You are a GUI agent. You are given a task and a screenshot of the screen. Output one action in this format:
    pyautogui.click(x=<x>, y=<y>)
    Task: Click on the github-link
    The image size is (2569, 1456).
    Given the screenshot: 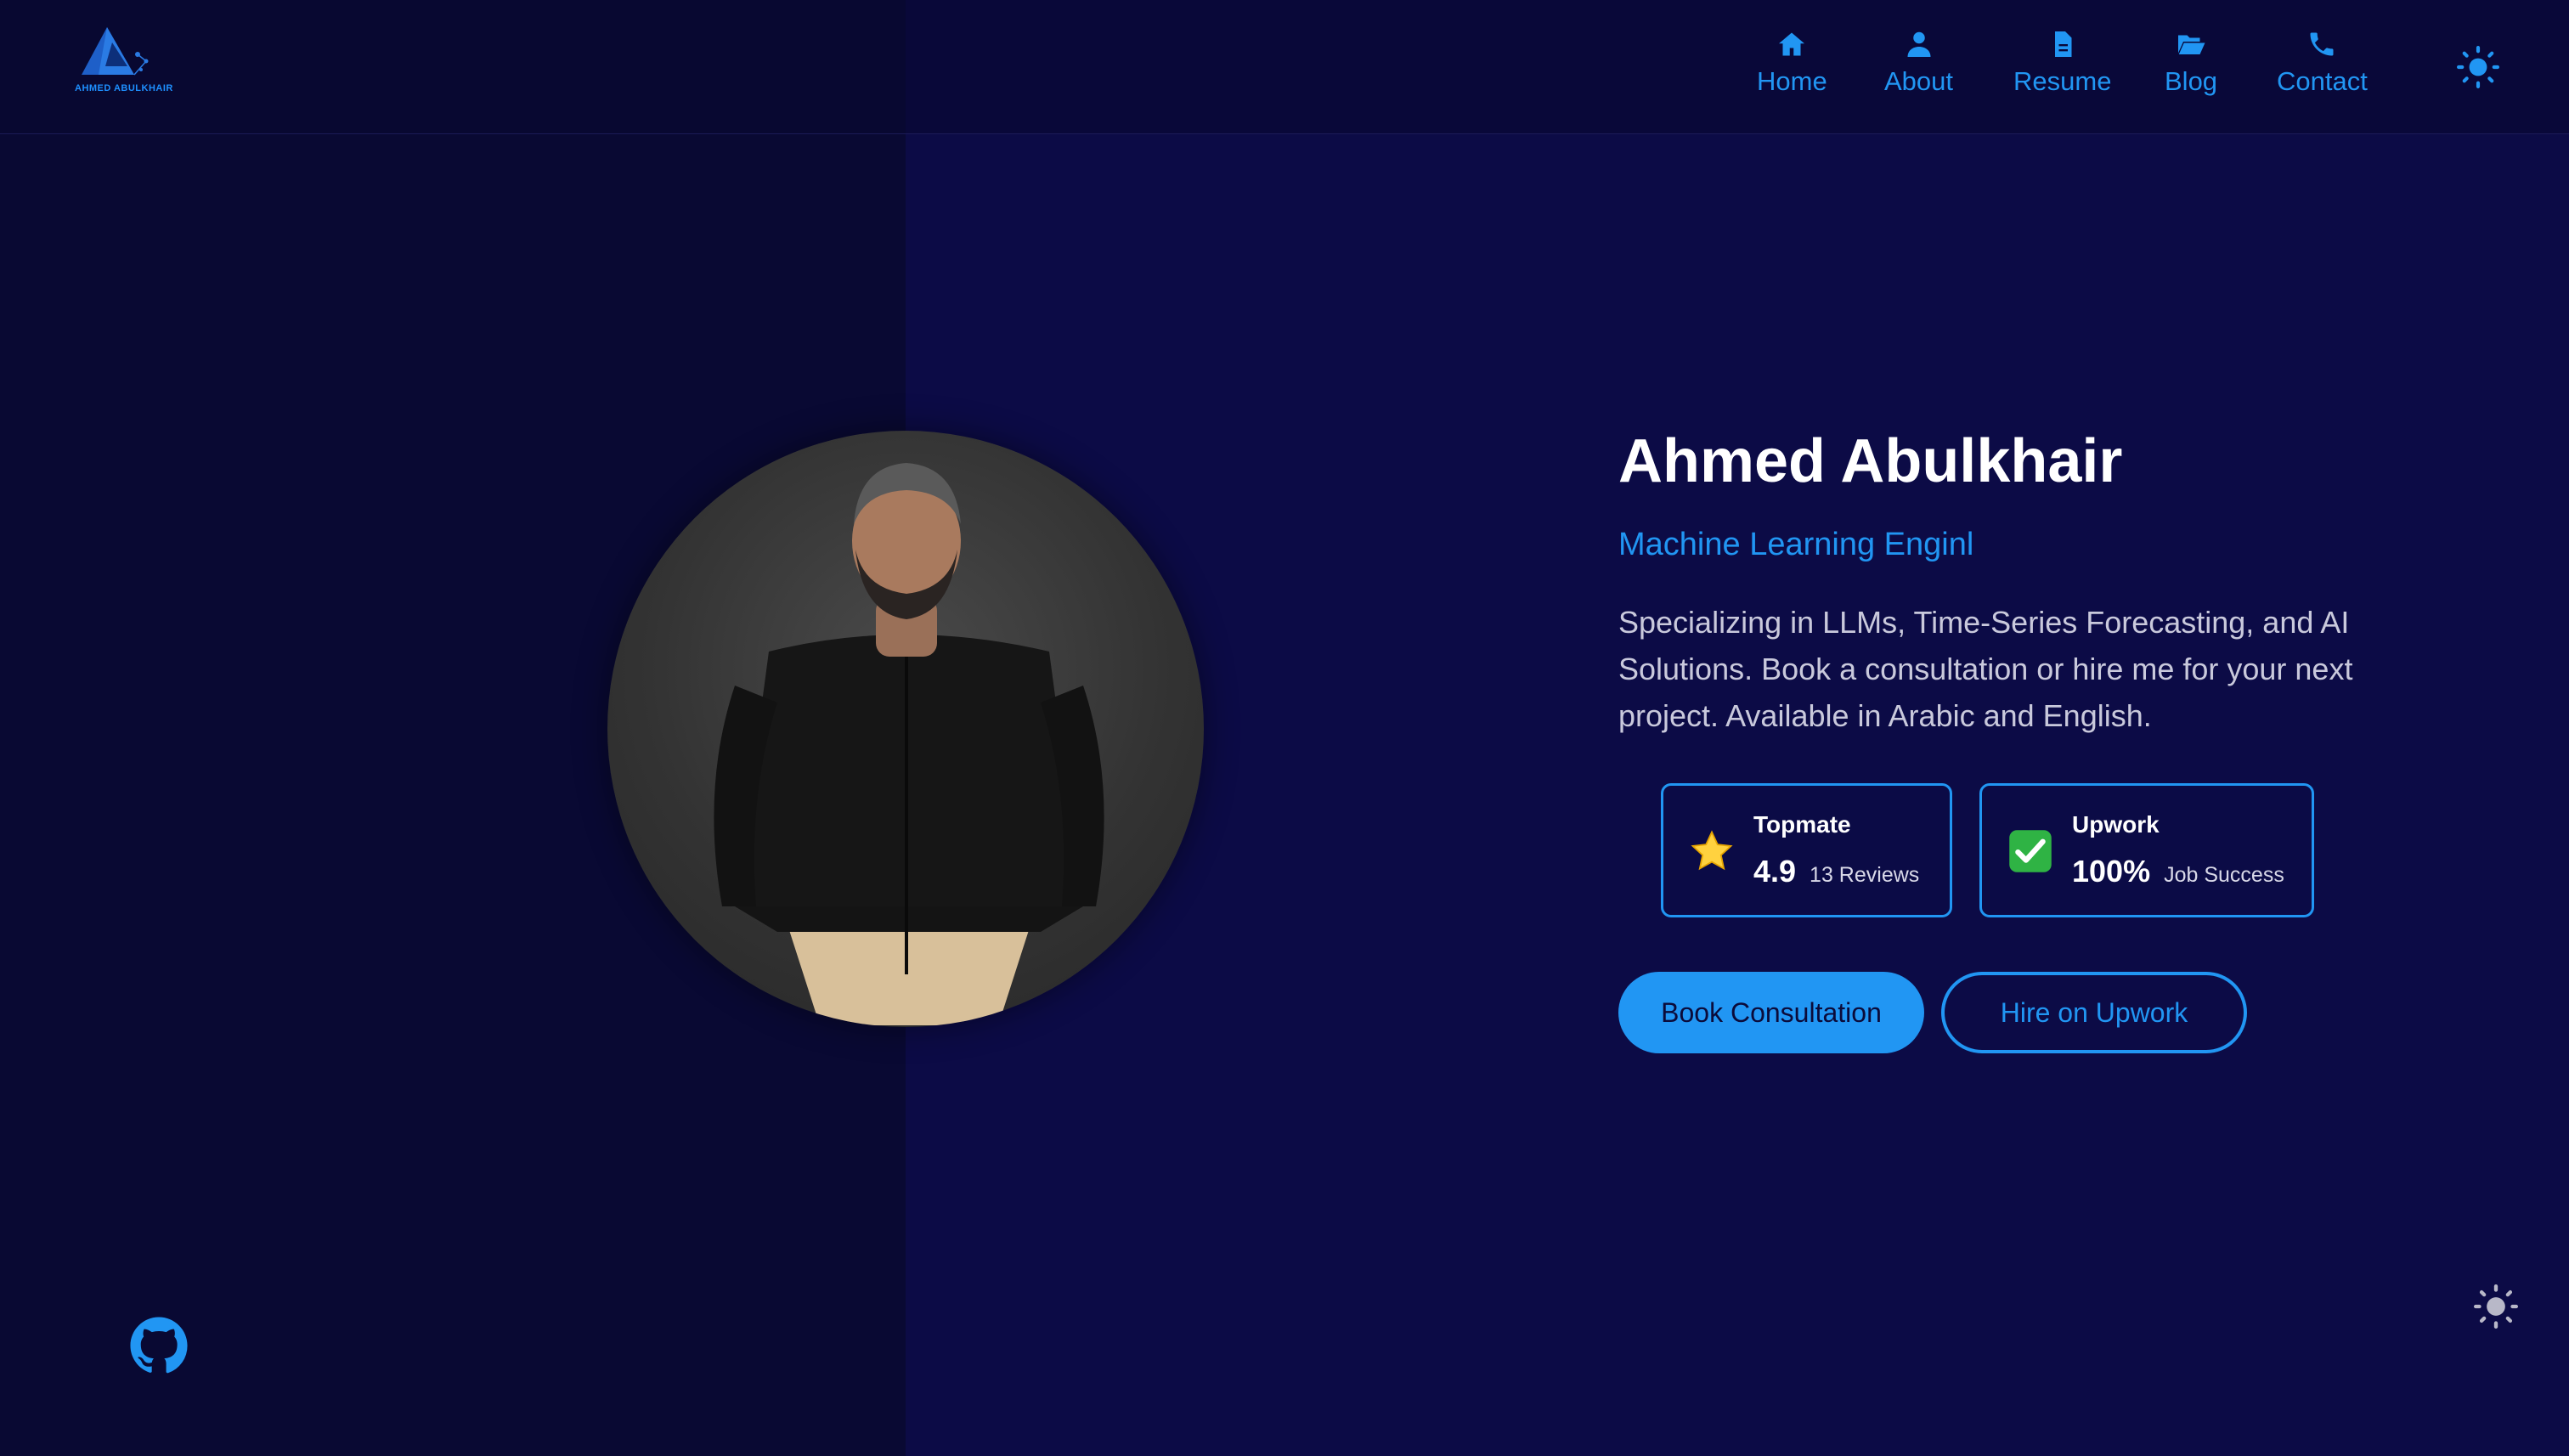 What is the action you would take?
    pyautogui.click(x=159, y=1346)
    